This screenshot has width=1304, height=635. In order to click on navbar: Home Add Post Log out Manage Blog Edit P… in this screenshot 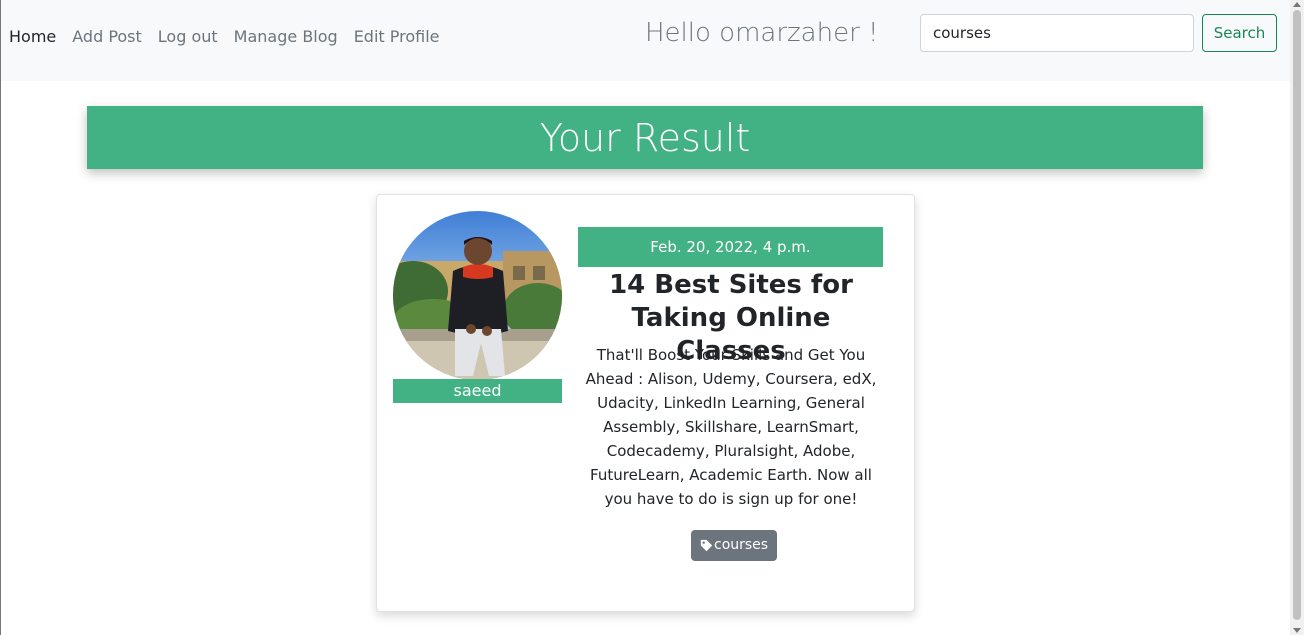, I will do `click(645, 40)`.